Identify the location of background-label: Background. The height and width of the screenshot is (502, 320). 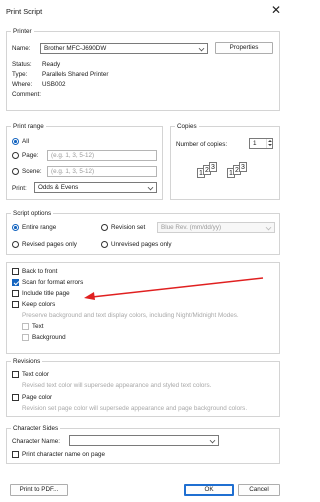
(49, 337).